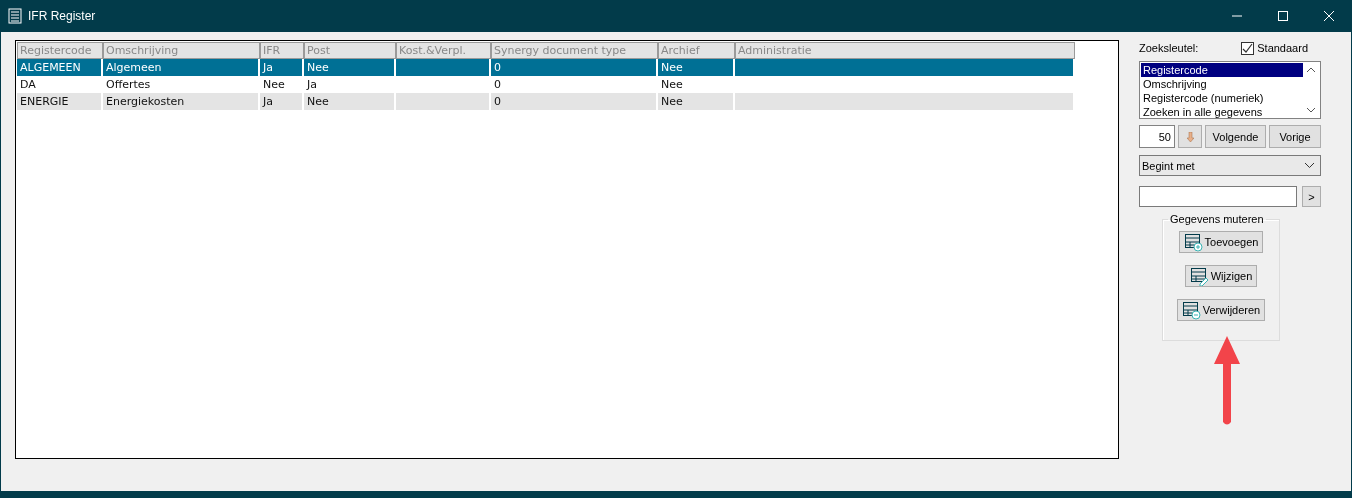 The image size is (1352, 498). What do you see at coordinates (15, 16) in the screenshot?
I see `document-icon` at bounding box center [15, 16].